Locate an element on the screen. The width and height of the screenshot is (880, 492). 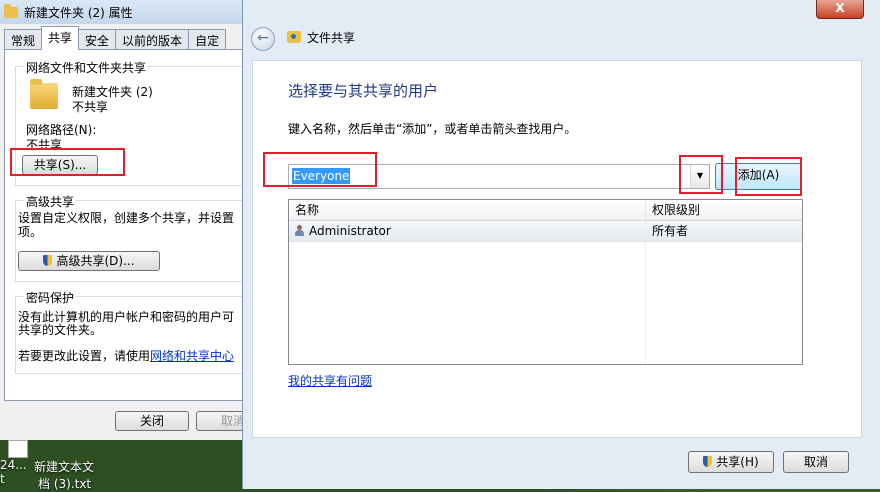
network-sharing-center-link: 网络和共享中心 is located at coordinates (192, 356).